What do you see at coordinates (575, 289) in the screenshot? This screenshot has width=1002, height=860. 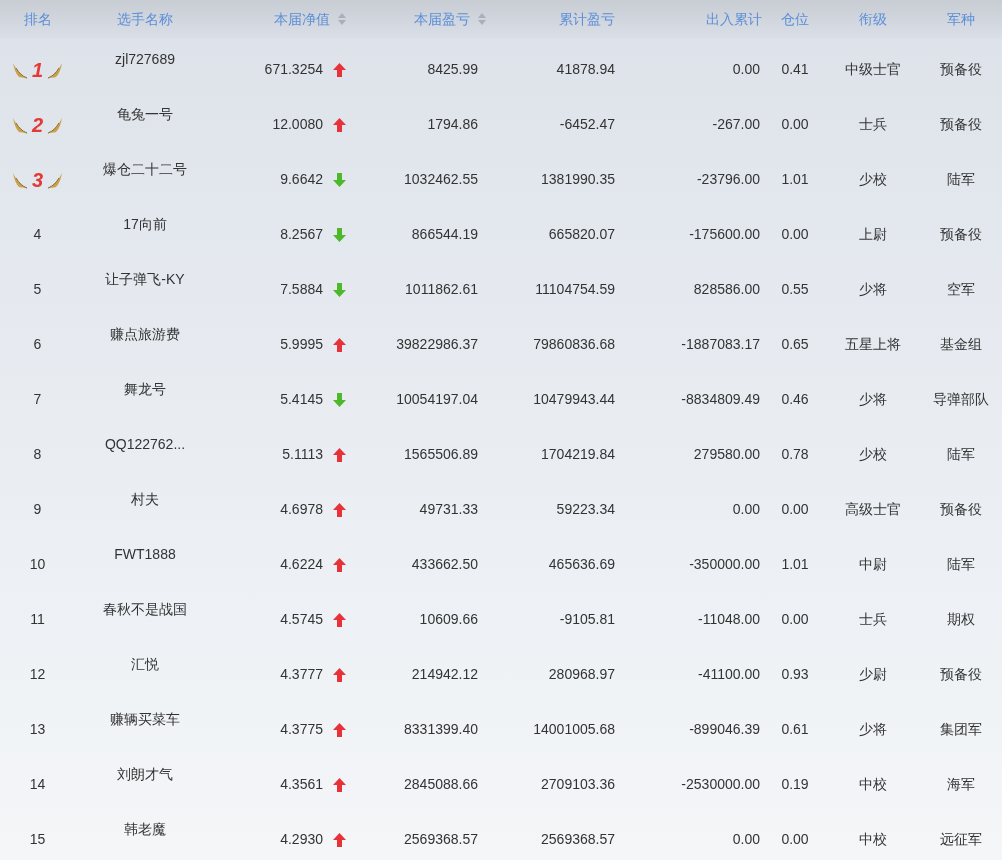 I see `table-cell-text: 11104754.59` at bounding box center [575, 289].